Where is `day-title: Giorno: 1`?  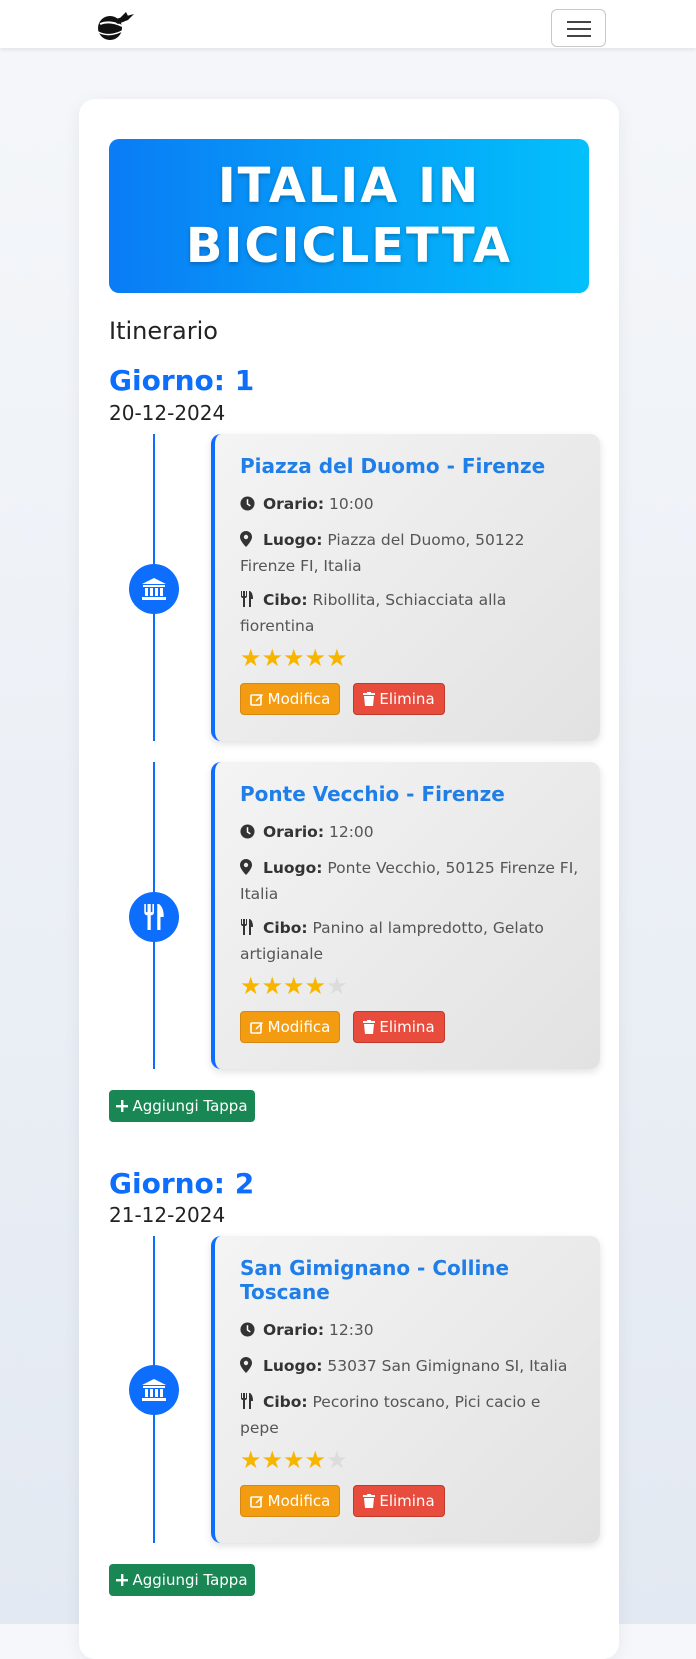
day-title: Giorno: 1 is located at coordinates (182, 380).